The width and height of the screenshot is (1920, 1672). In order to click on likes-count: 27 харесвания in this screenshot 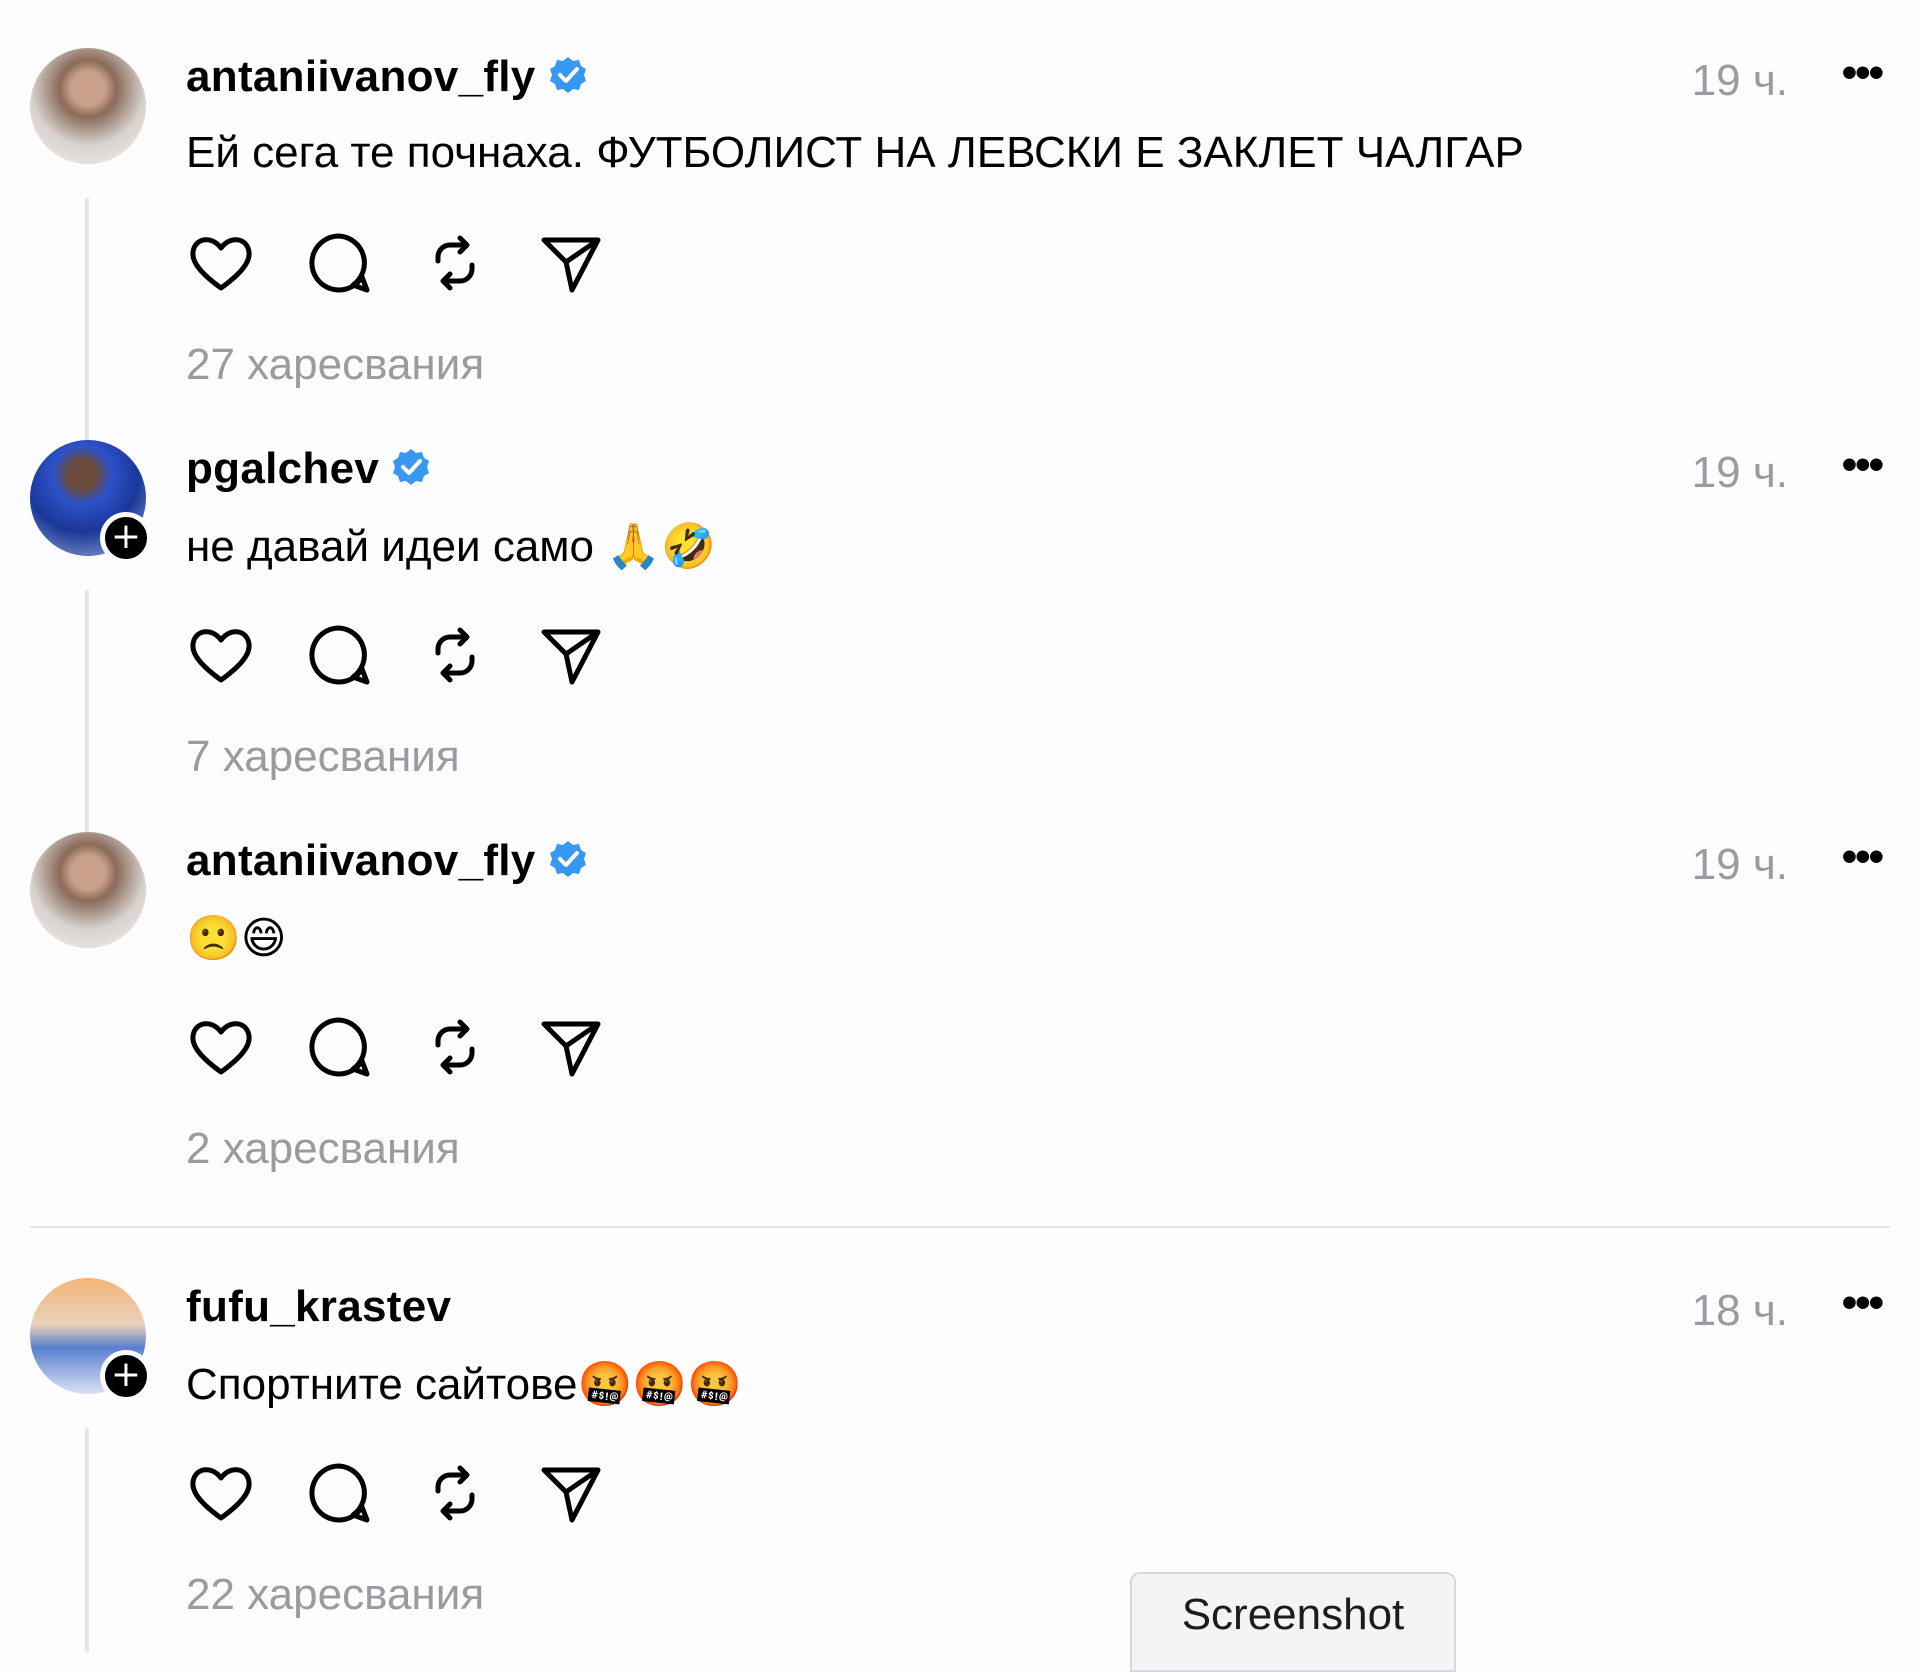, I will do `click(335, 365)`.